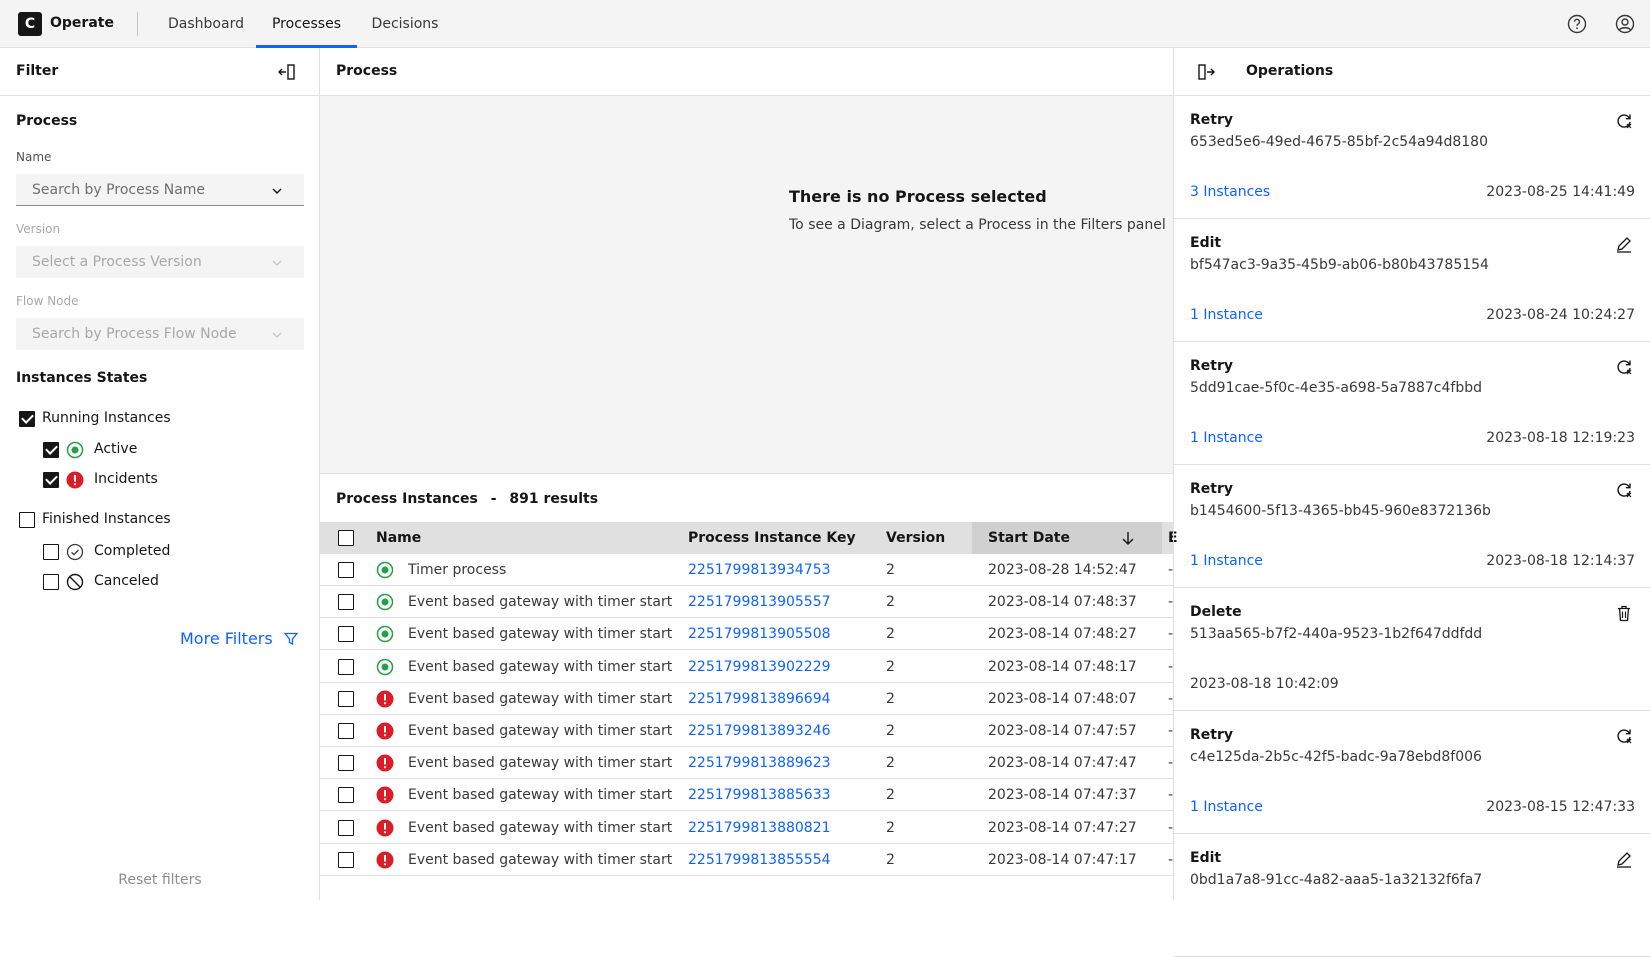 Image resolution: width=1650 pixels, height=957 pixels. Describe the element at coordinates (51, 582) in the screenshot. I see `canceled-checkbox` at that location.